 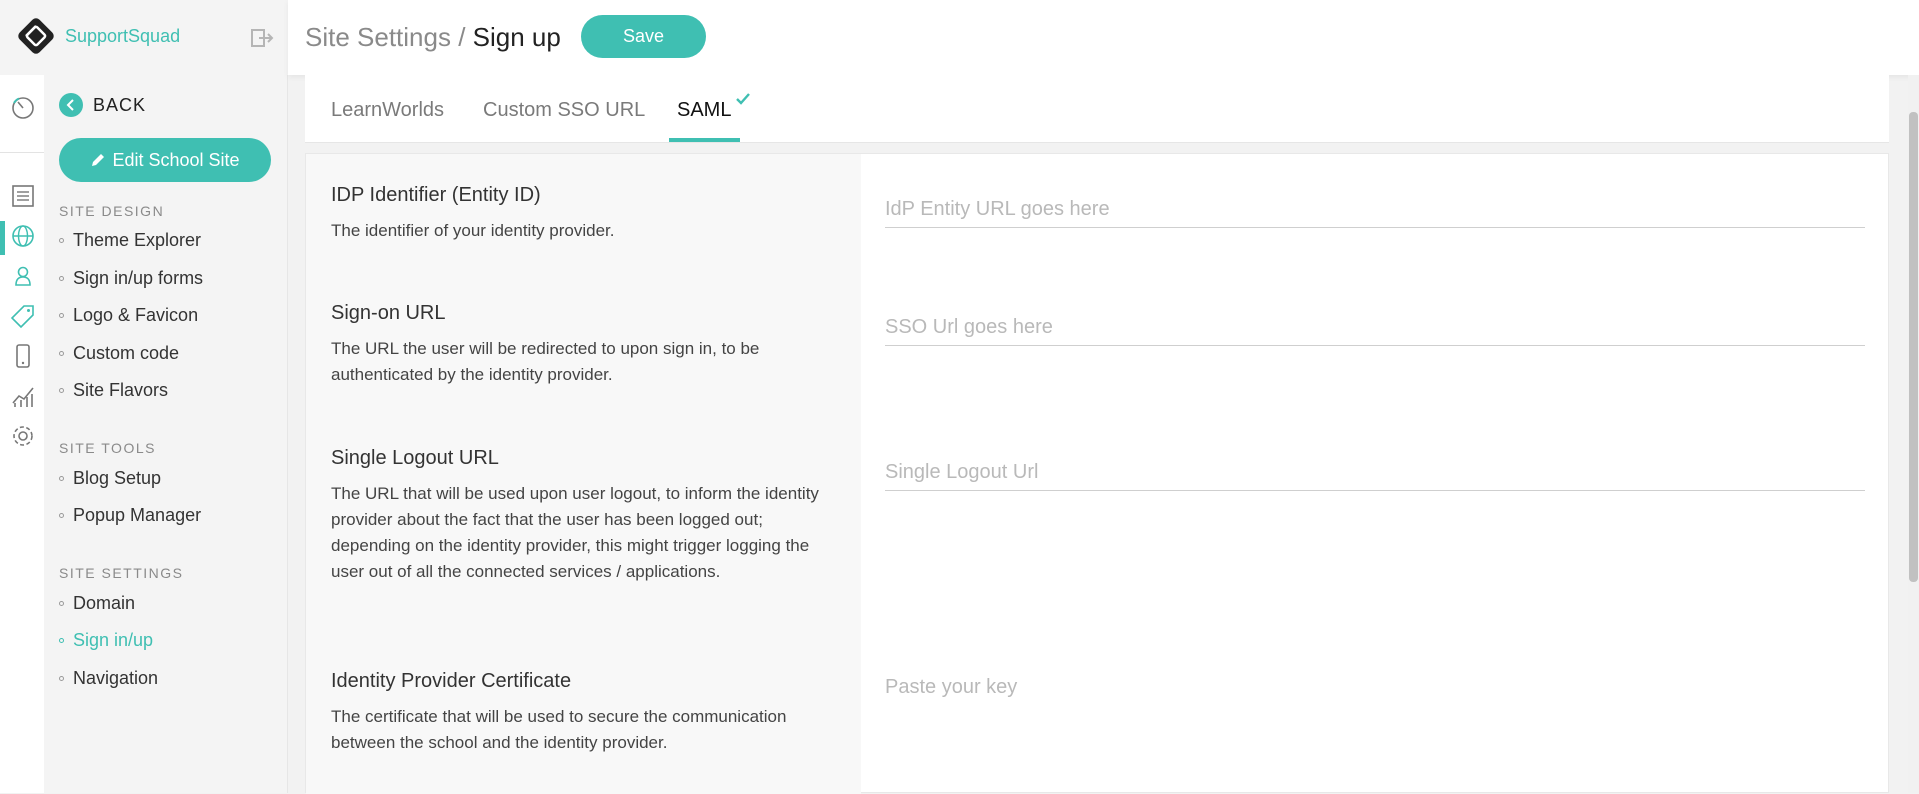 I want to click on sidebar-item-blog-setup: Blog Setup, so click(x=110, y=478).